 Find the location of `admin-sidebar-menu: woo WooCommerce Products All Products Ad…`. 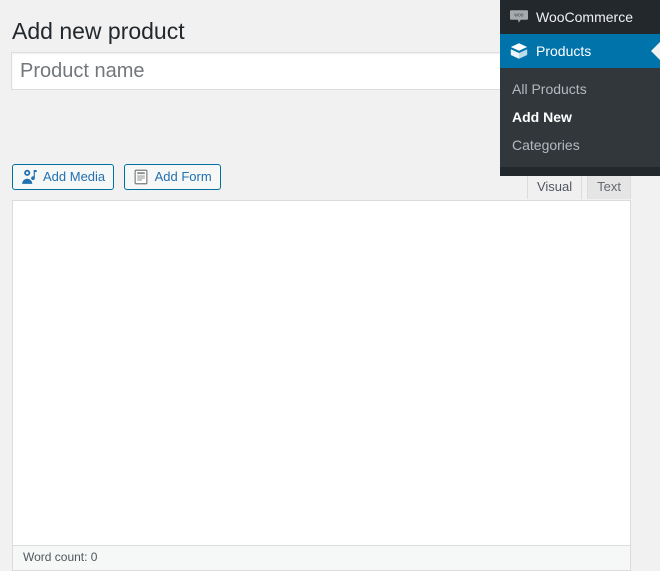

admin-sidebar-menu: woo WooCommerce Products All Products Ad… is located at coordinates (580, 88).